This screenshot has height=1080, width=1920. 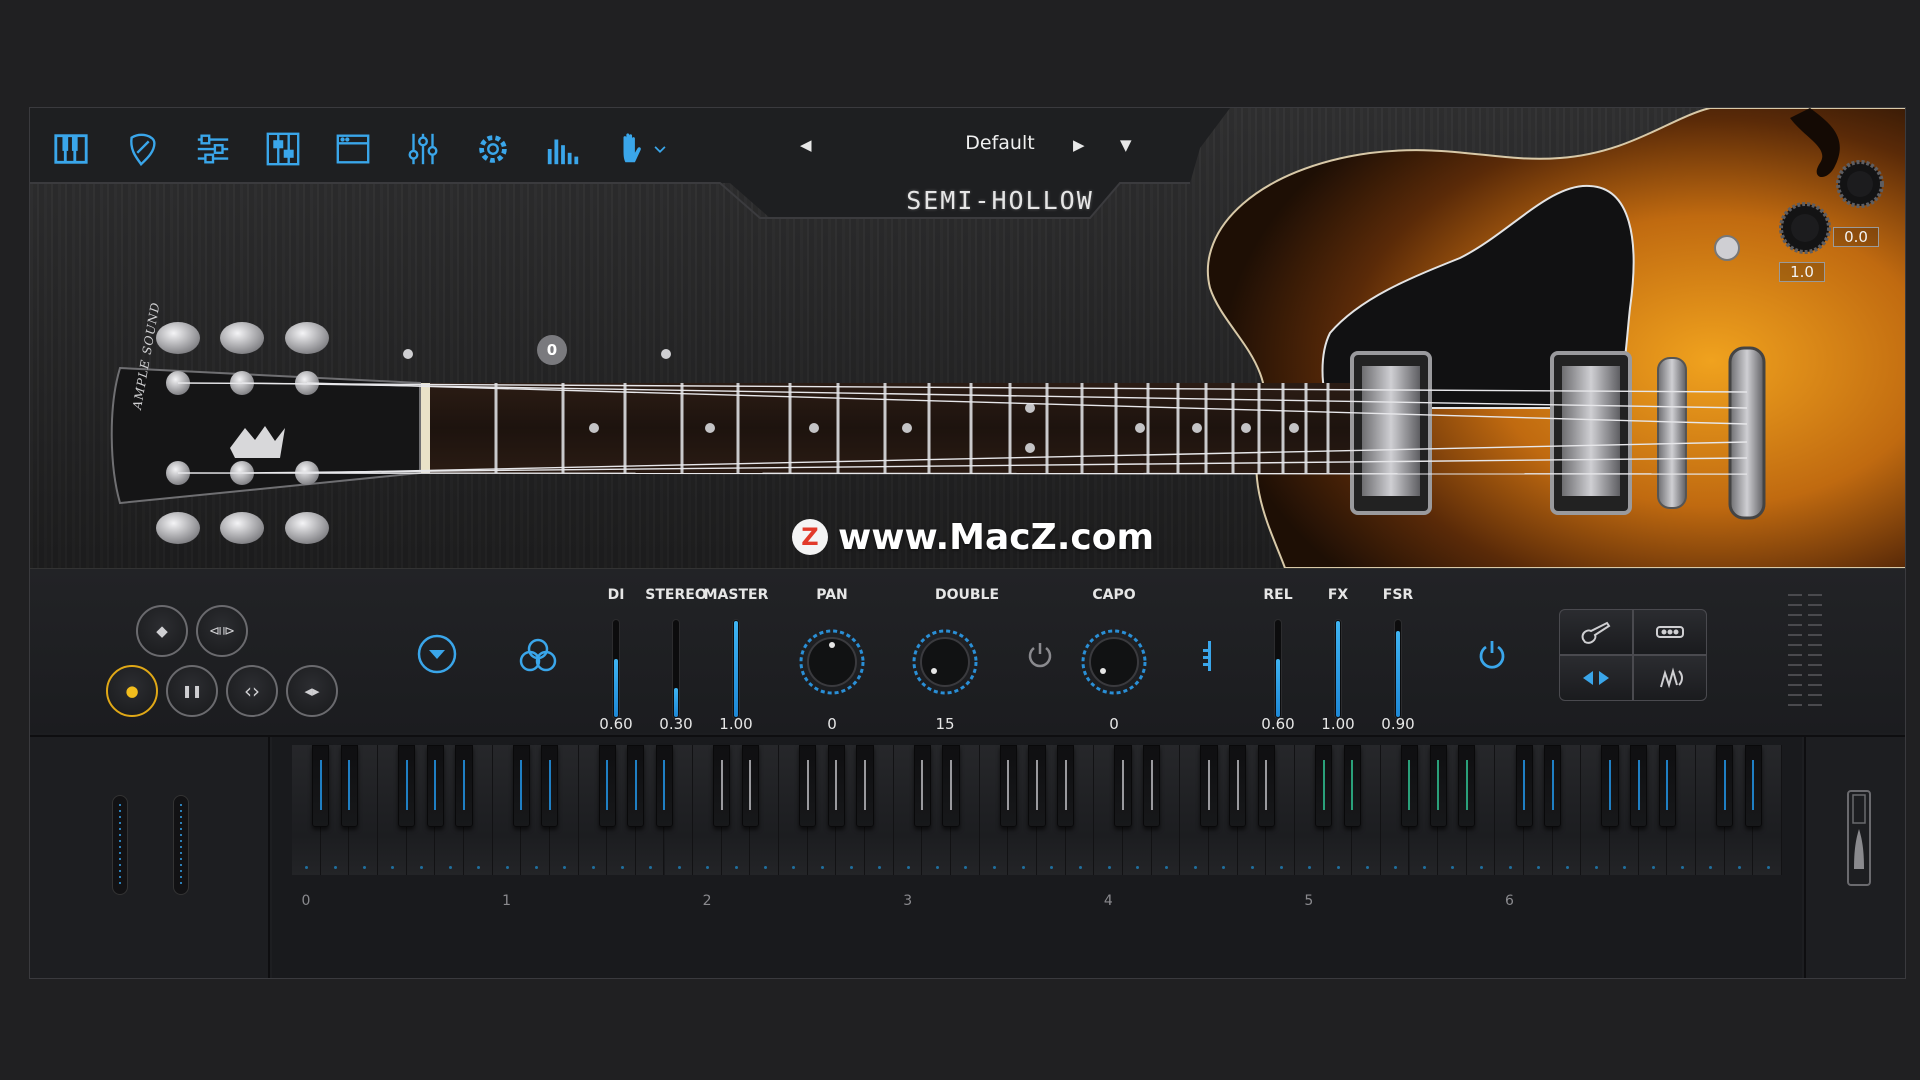 What do you see at coordinates (633, 149) in the screenshot?
I see `hand-icon` at bounding box center [633, 149].